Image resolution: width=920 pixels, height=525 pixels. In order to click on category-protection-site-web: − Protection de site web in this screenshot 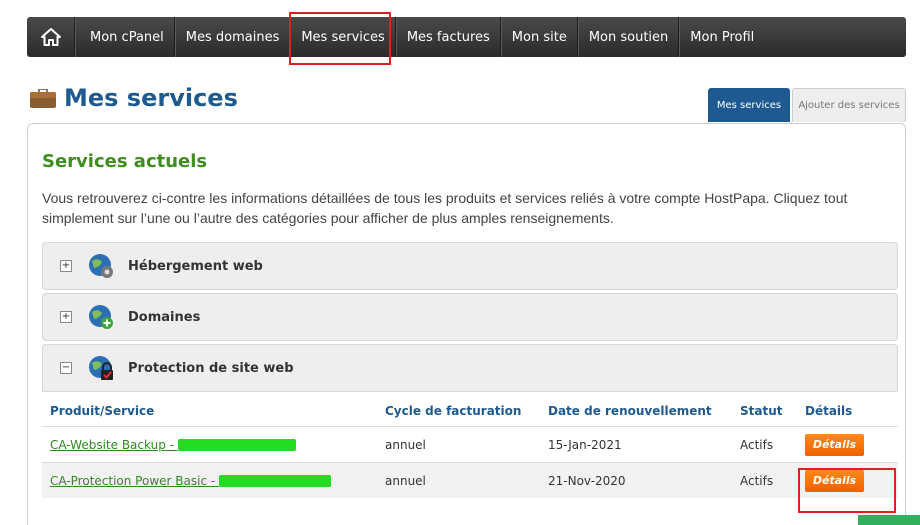, I will do `click(470, 368)`.